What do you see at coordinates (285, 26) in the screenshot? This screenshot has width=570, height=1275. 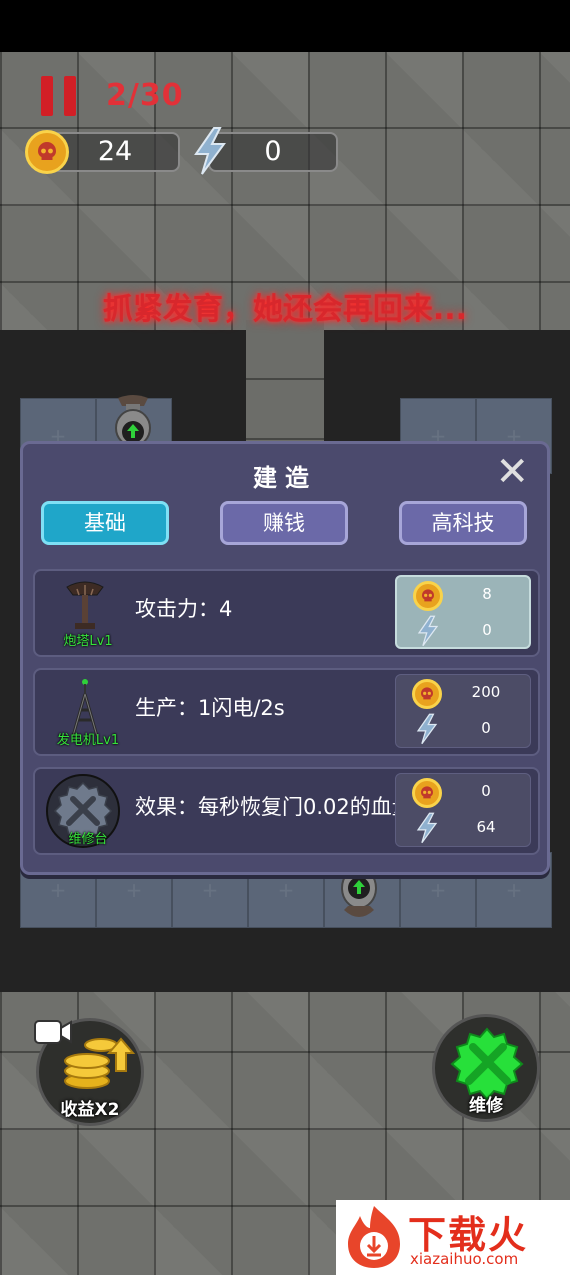 I see `status-bar` at bounding box center [285, 26].